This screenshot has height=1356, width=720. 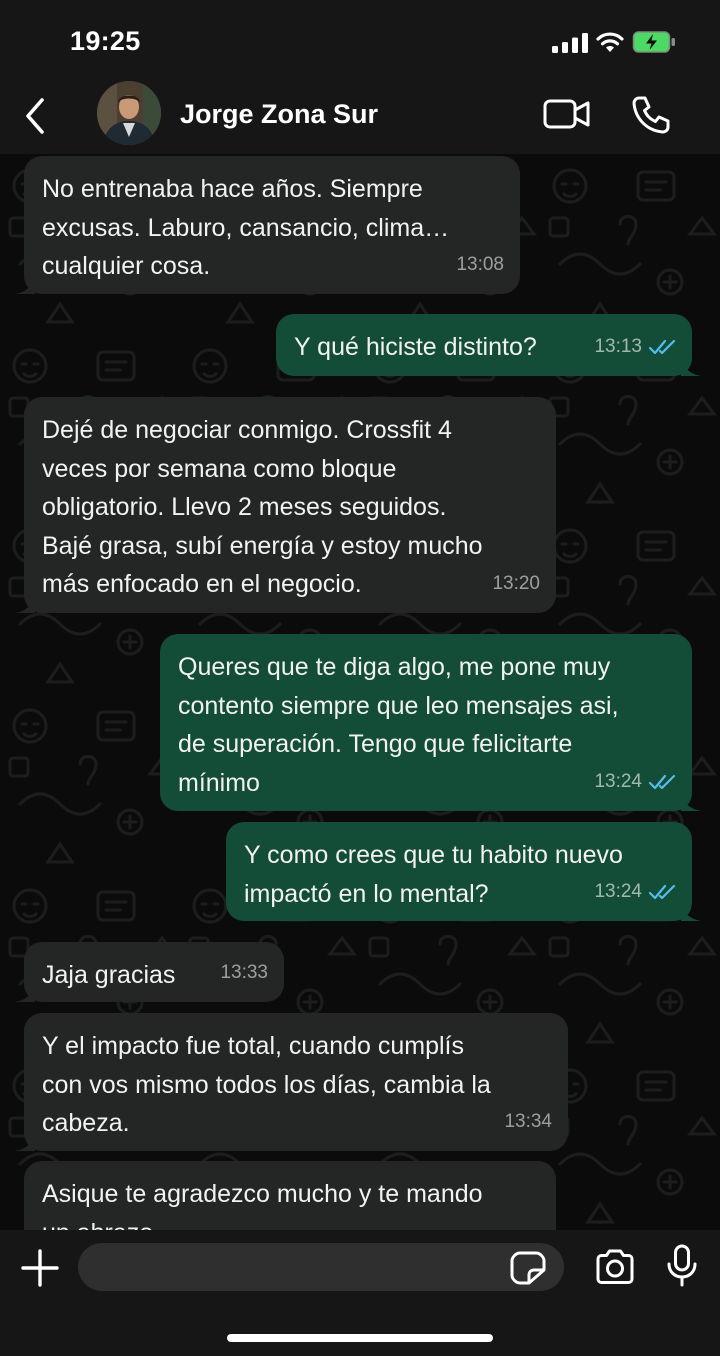 What do you see at coordinates (651, 115) in the screenshot?
I see `voice-call-button` at bounding box center [651, 115].